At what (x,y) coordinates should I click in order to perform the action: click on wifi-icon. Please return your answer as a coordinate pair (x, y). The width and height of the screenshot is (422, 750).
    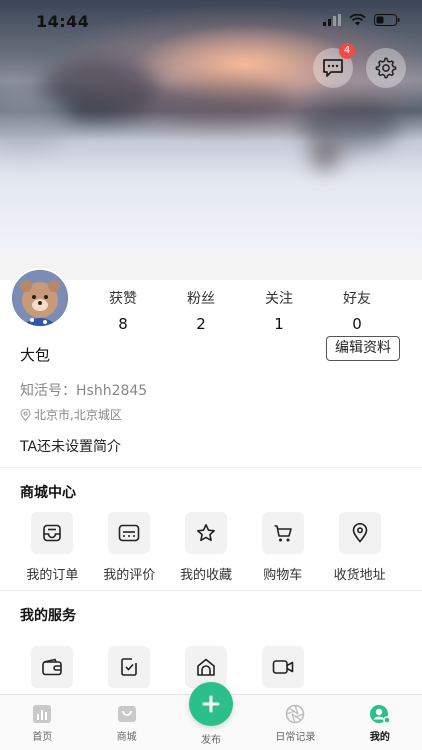
    Looking at the image, I should click on (357, 20).